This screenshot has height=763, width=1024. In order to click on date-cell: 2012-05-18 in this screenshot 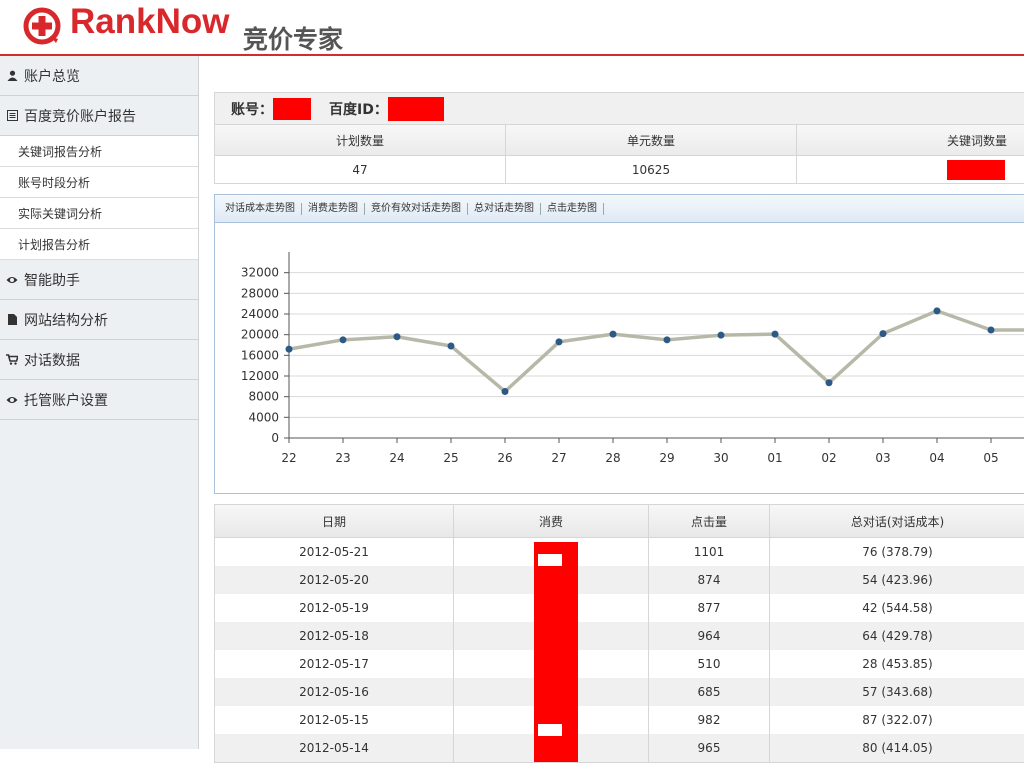, I will do `click(334, 636)`.